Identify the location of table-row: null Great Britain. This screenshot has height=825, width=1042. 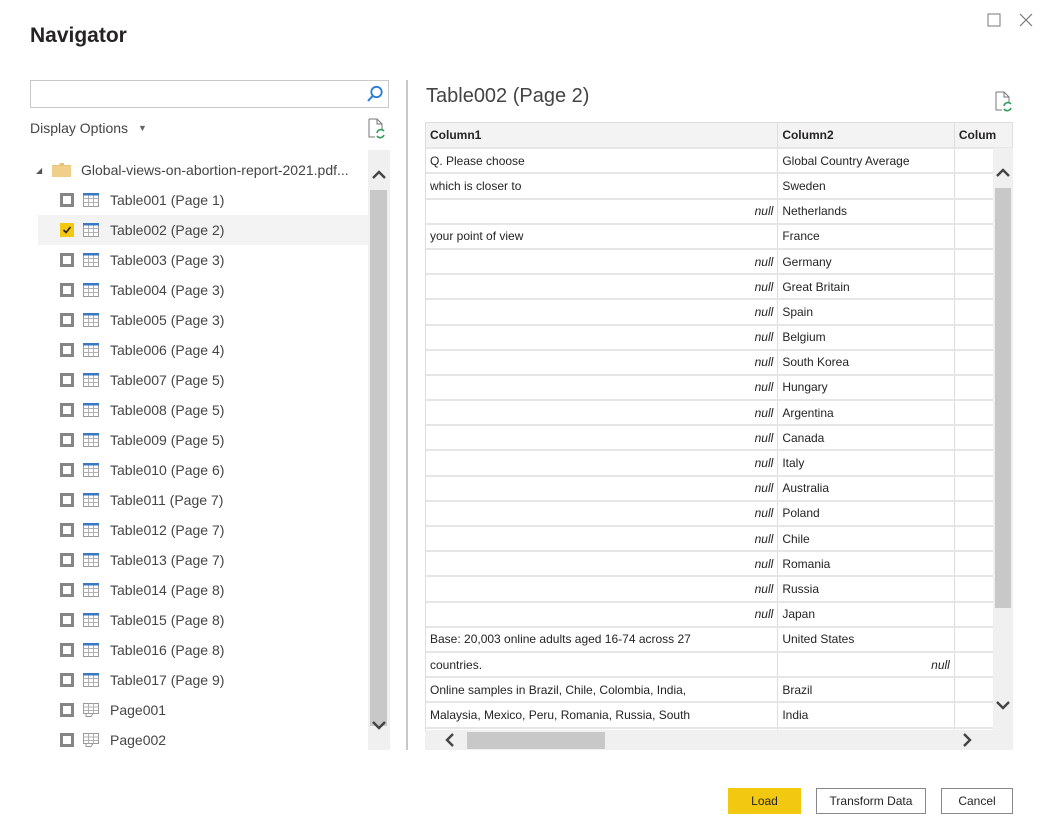
(719, 287).